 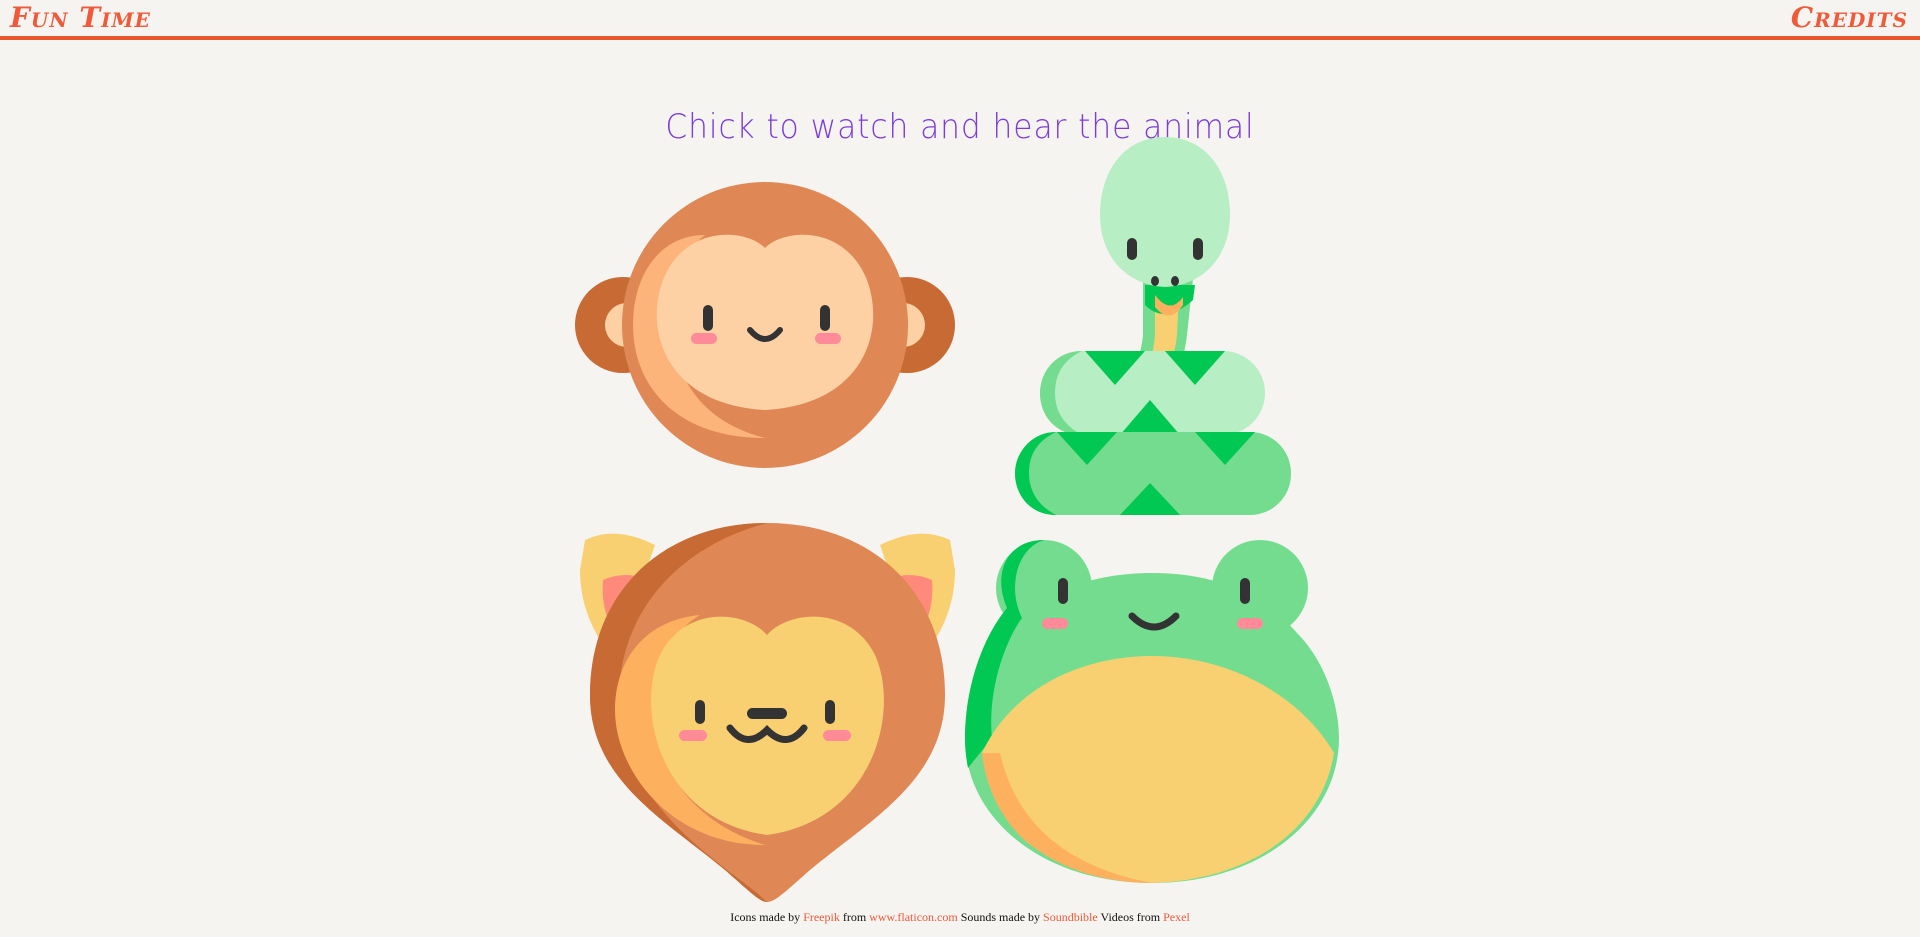 I want to click on top-navbar: Fun Time Credits, so click(x=960, y=20).